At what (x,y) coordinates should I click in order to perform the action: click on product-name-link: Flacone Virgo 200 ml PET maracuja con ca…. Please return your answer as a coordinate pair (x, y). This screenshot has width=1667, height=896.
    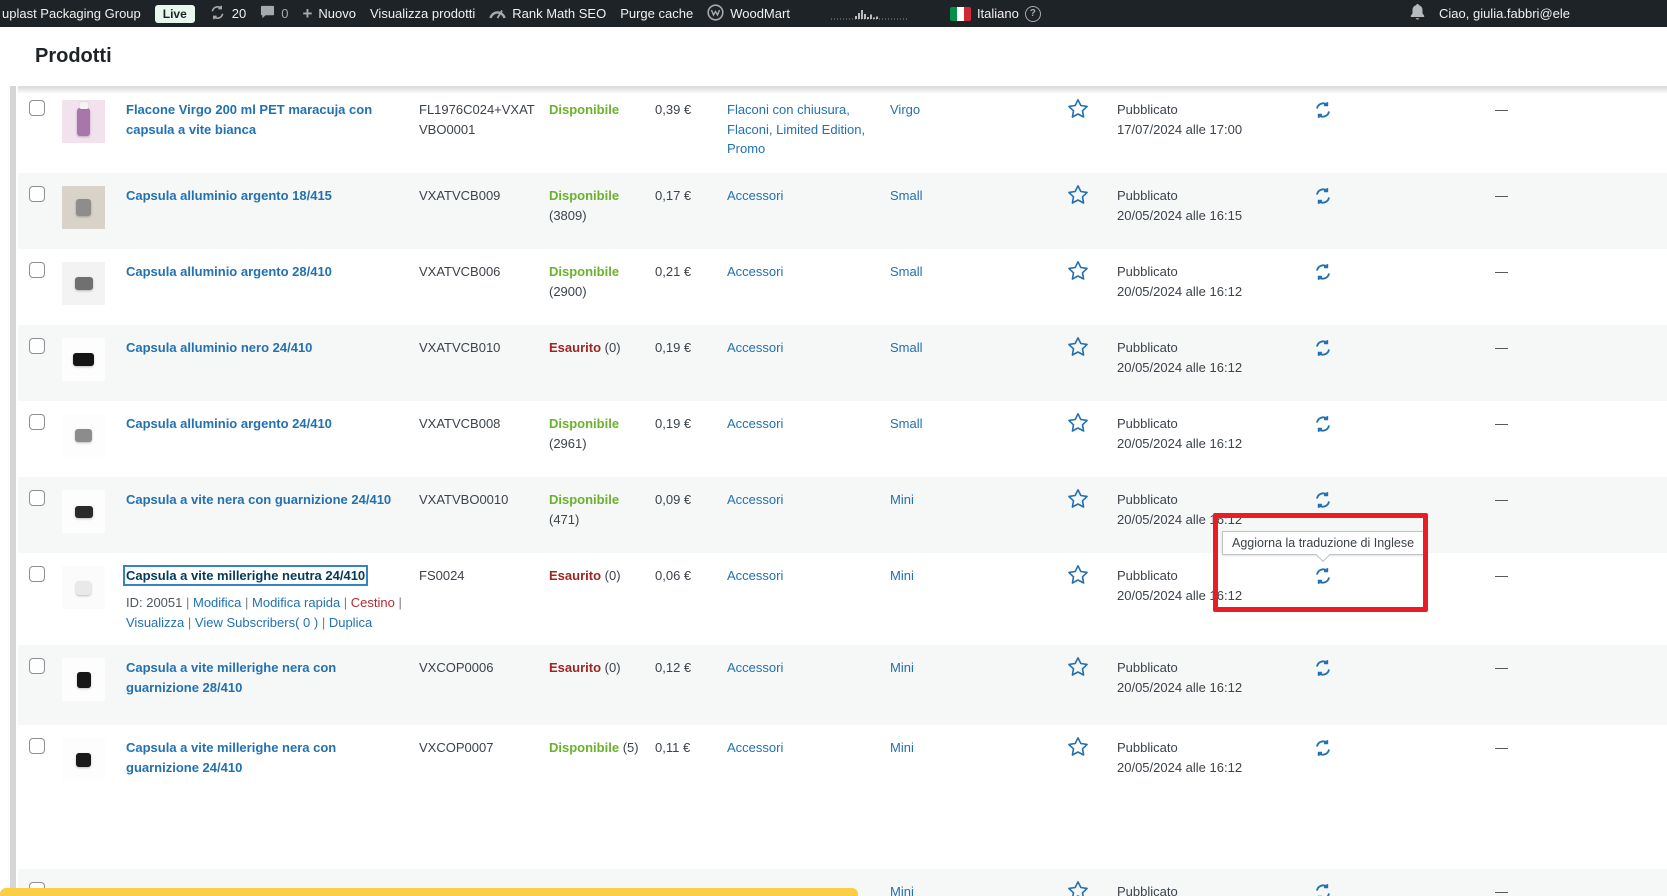
    Looking at the image, I should click on (249, 119).